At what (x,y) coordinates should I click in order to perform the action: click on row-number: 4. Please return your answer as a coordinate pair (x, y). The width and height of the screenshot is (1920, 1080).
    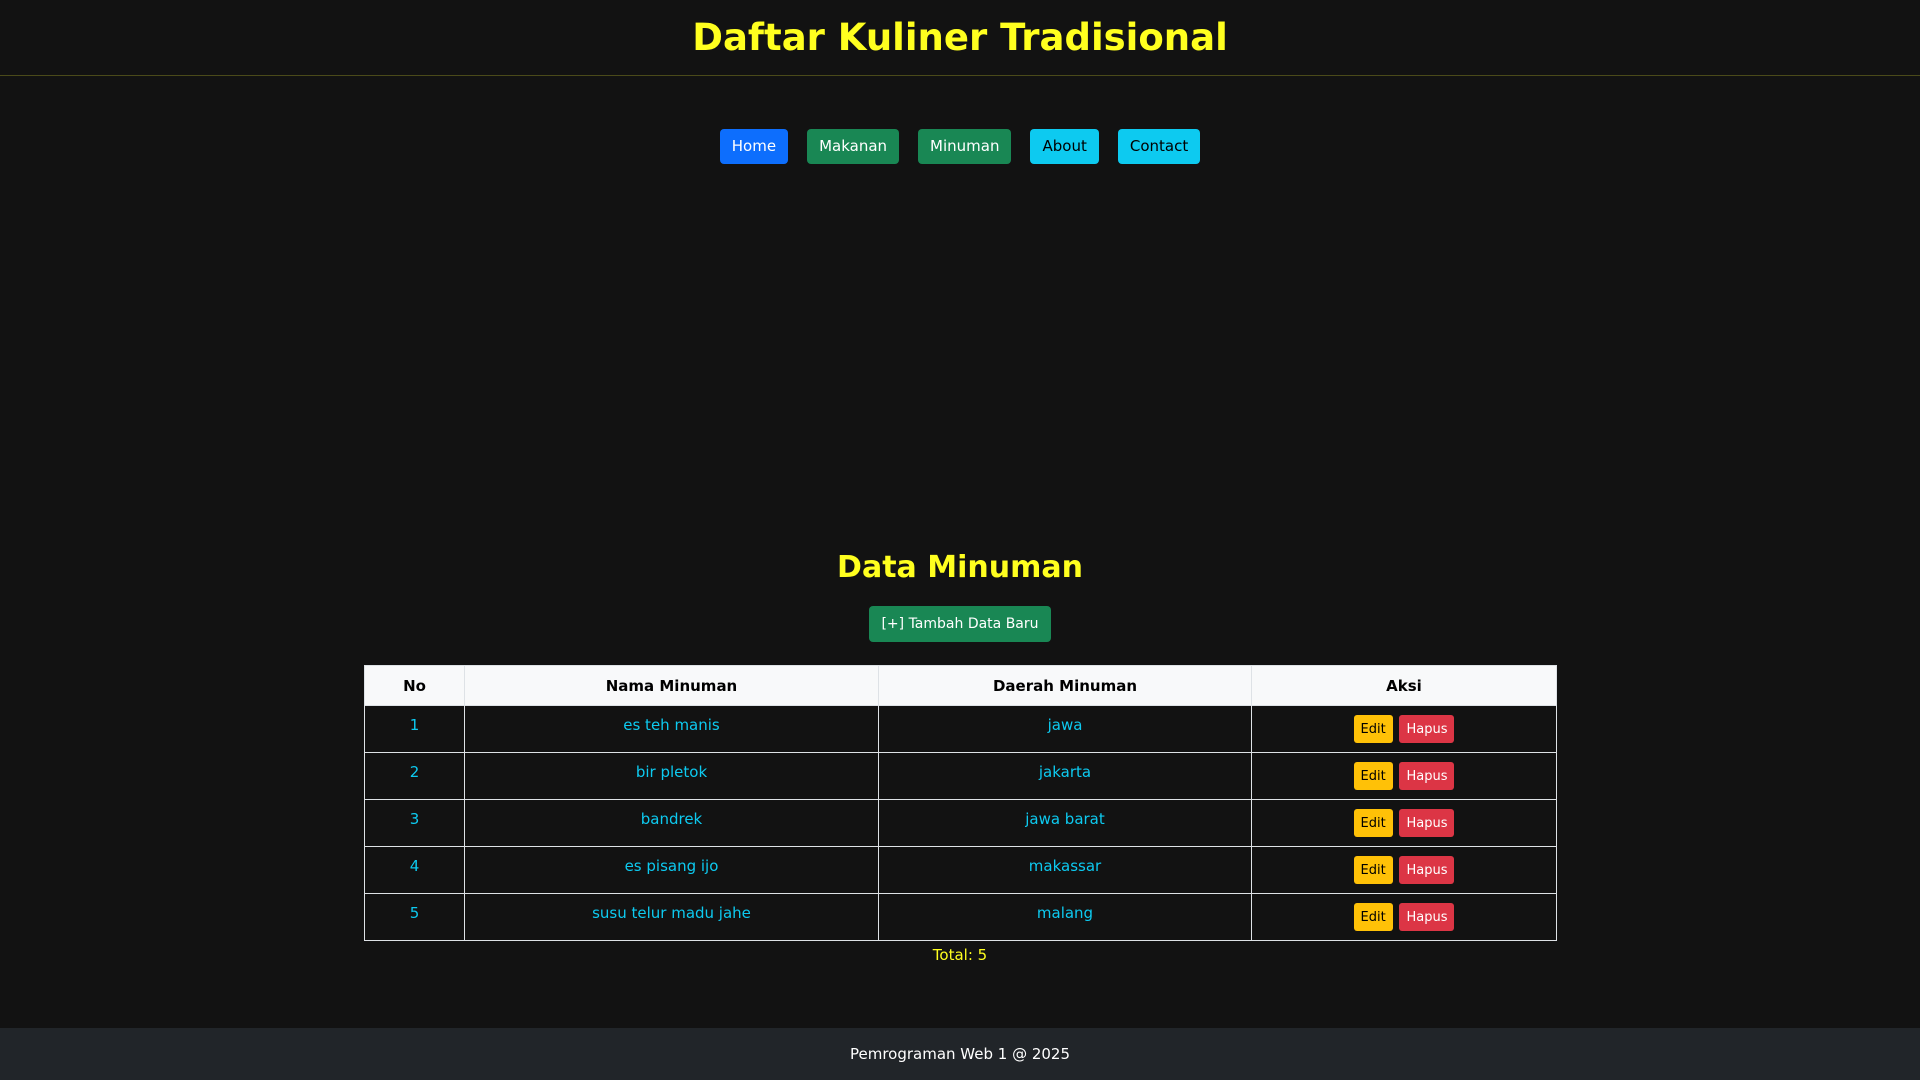
    Looking at the image, I should click on (414, 870).